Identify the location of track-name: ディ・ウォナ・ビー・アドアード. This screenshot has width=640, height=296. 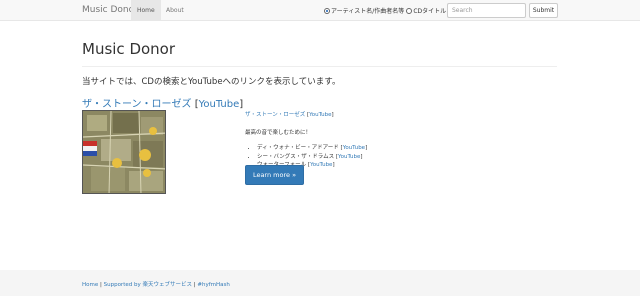
(298, 148).